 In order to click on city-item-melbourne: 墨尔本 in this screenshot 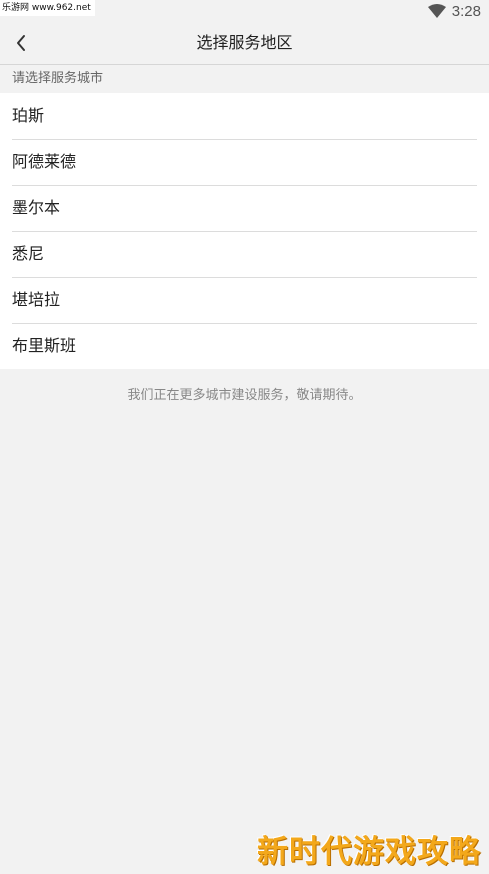, I will do `click(244, 208)`.